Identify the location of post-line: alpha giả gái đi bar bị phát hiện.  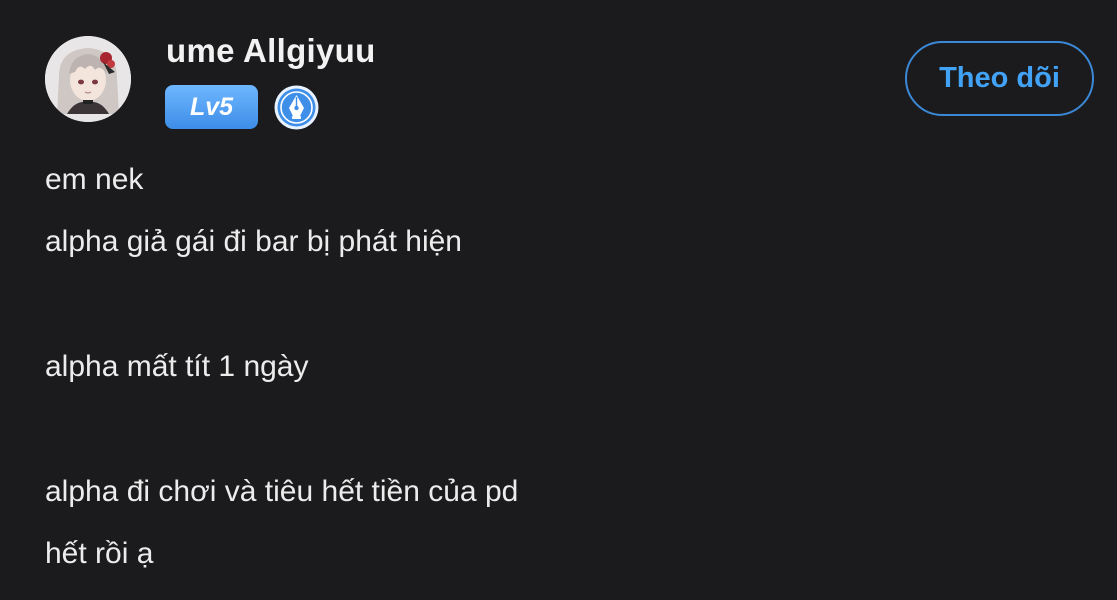
(253, 241).